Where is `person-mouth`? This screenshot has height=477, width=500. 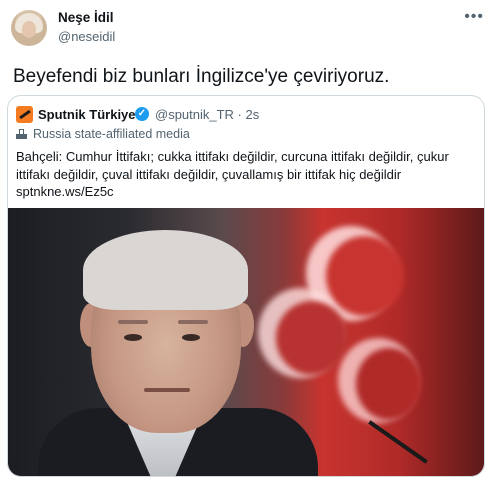 person-mouth is located at coordinates (167, 390).